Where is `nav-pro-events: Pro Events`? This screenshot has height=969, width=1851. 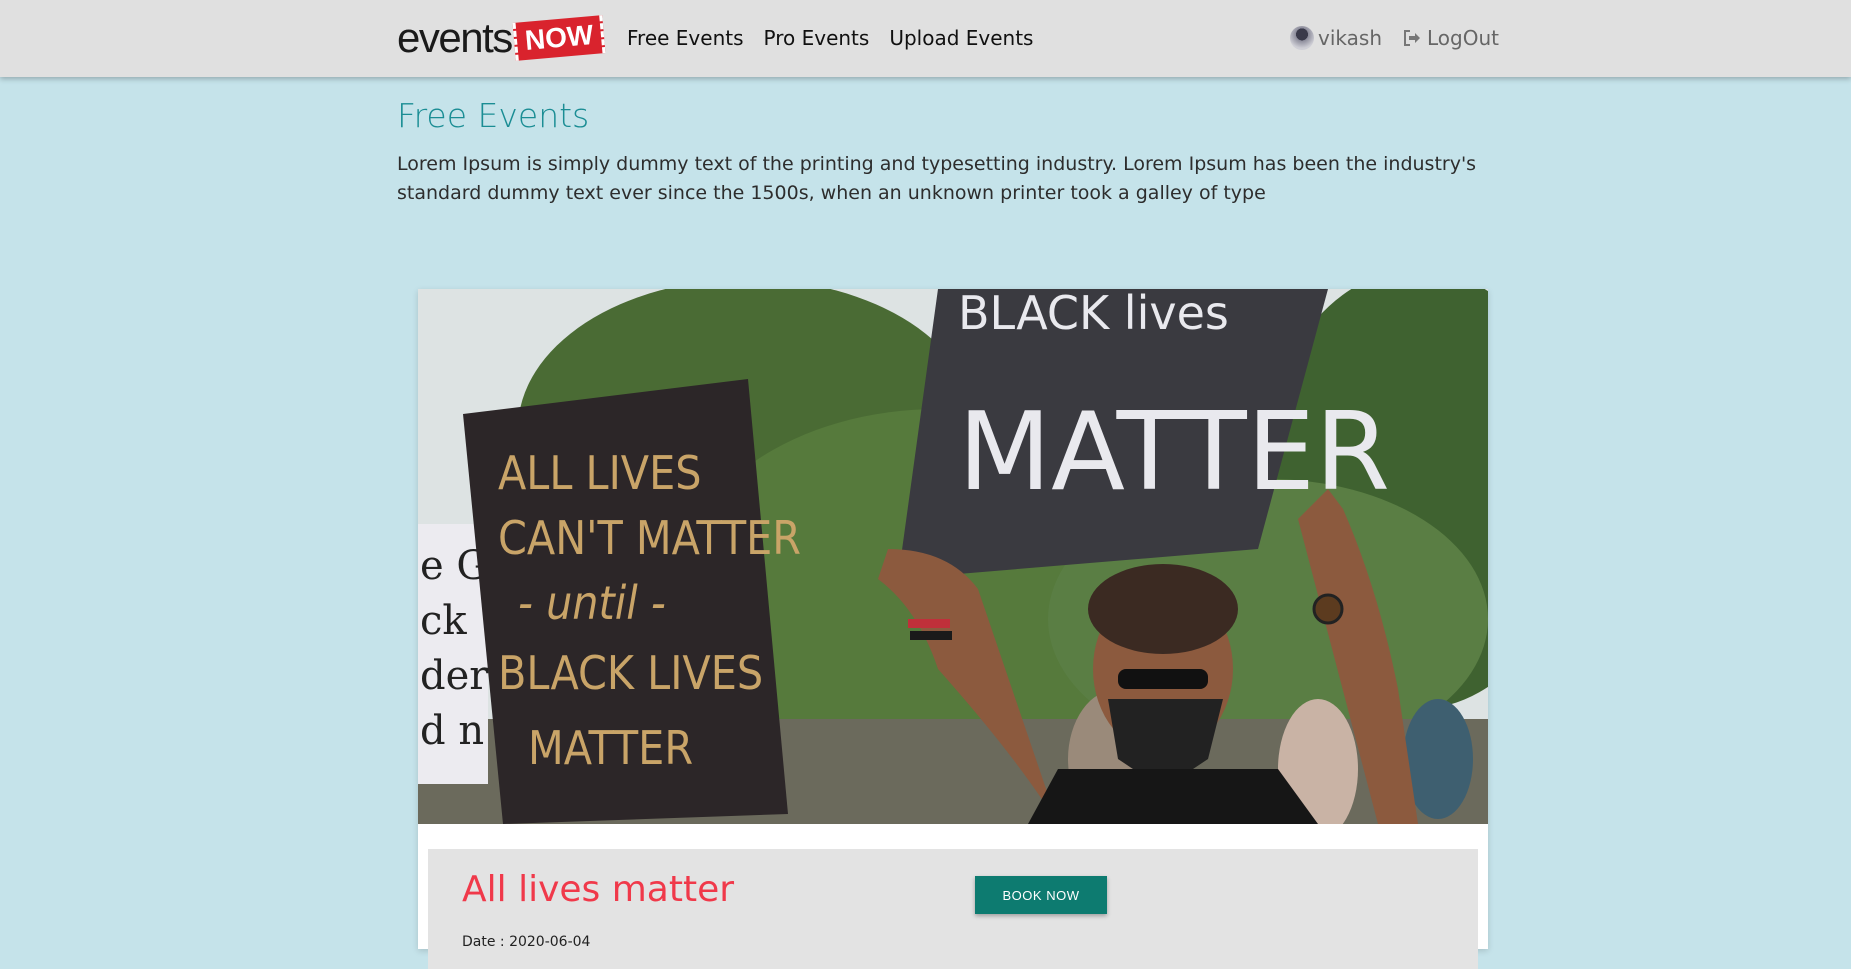
nav-pro-events: Pro Events is located at coordinates (817, 38).